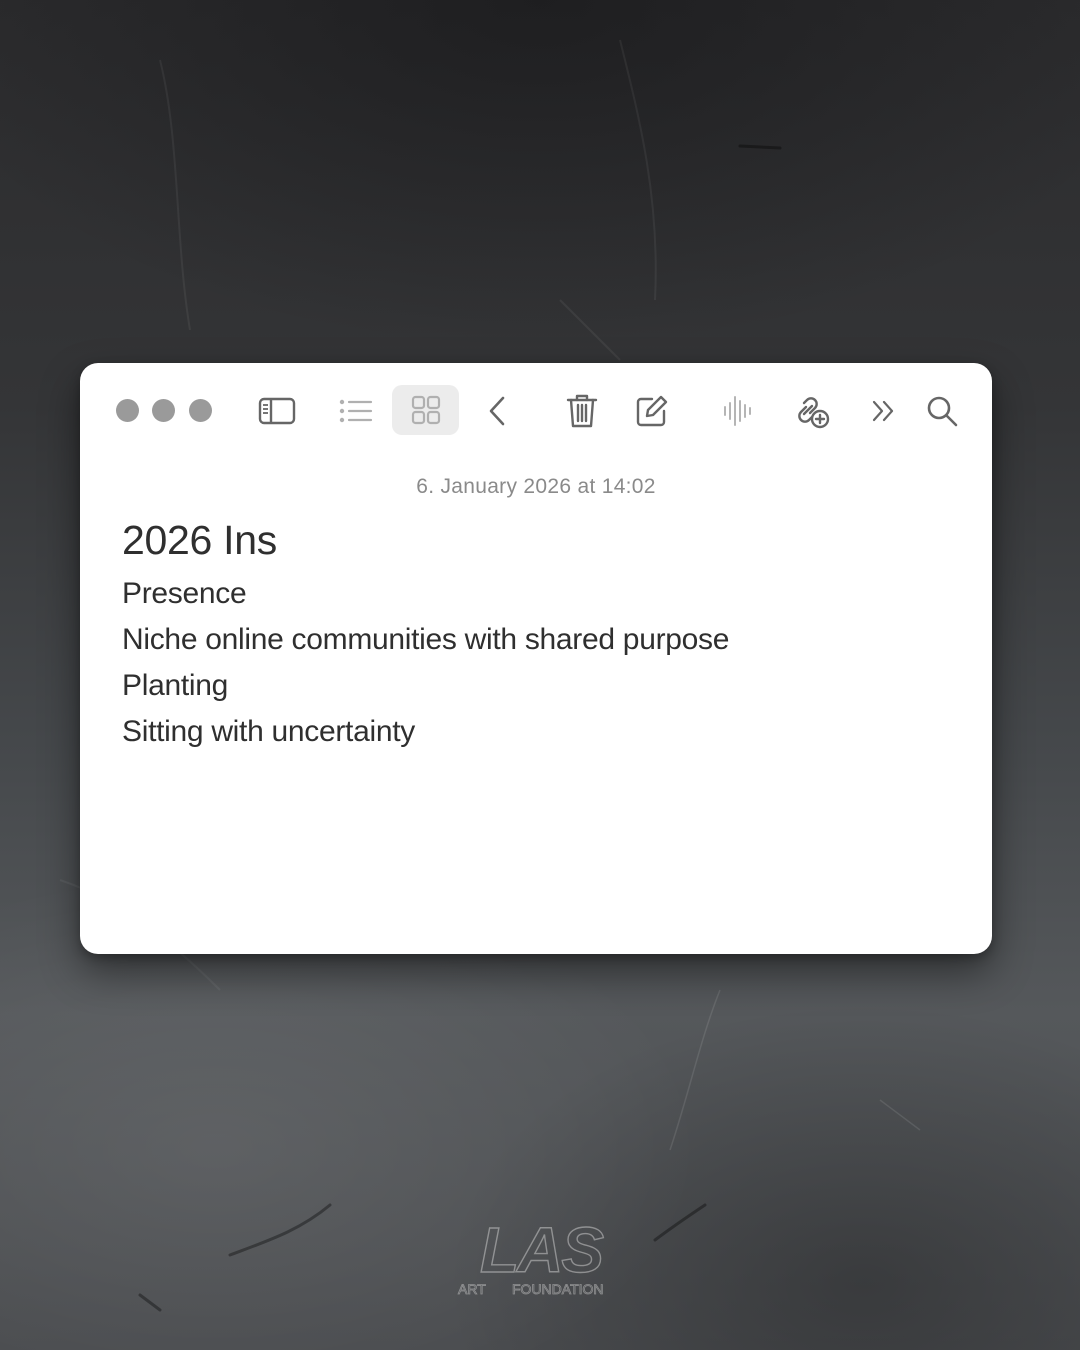 This screenshot has width=1080, height=1350. What do you see at coordinates (536, 486) in the screenshot?
I see `note-date: 6. January 2026 at 14:02` at bounding box center [536, 486].